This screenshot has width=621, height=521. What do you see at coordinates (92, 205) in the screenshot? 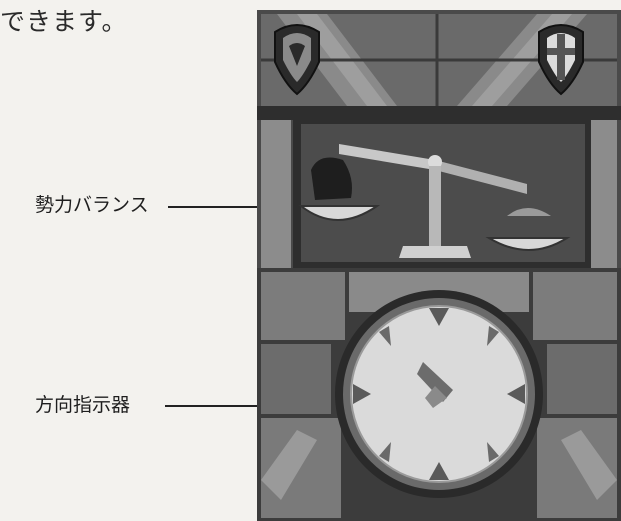
I see `balance-callout-label: 勢力バランス` at bounding box center [92, 205].